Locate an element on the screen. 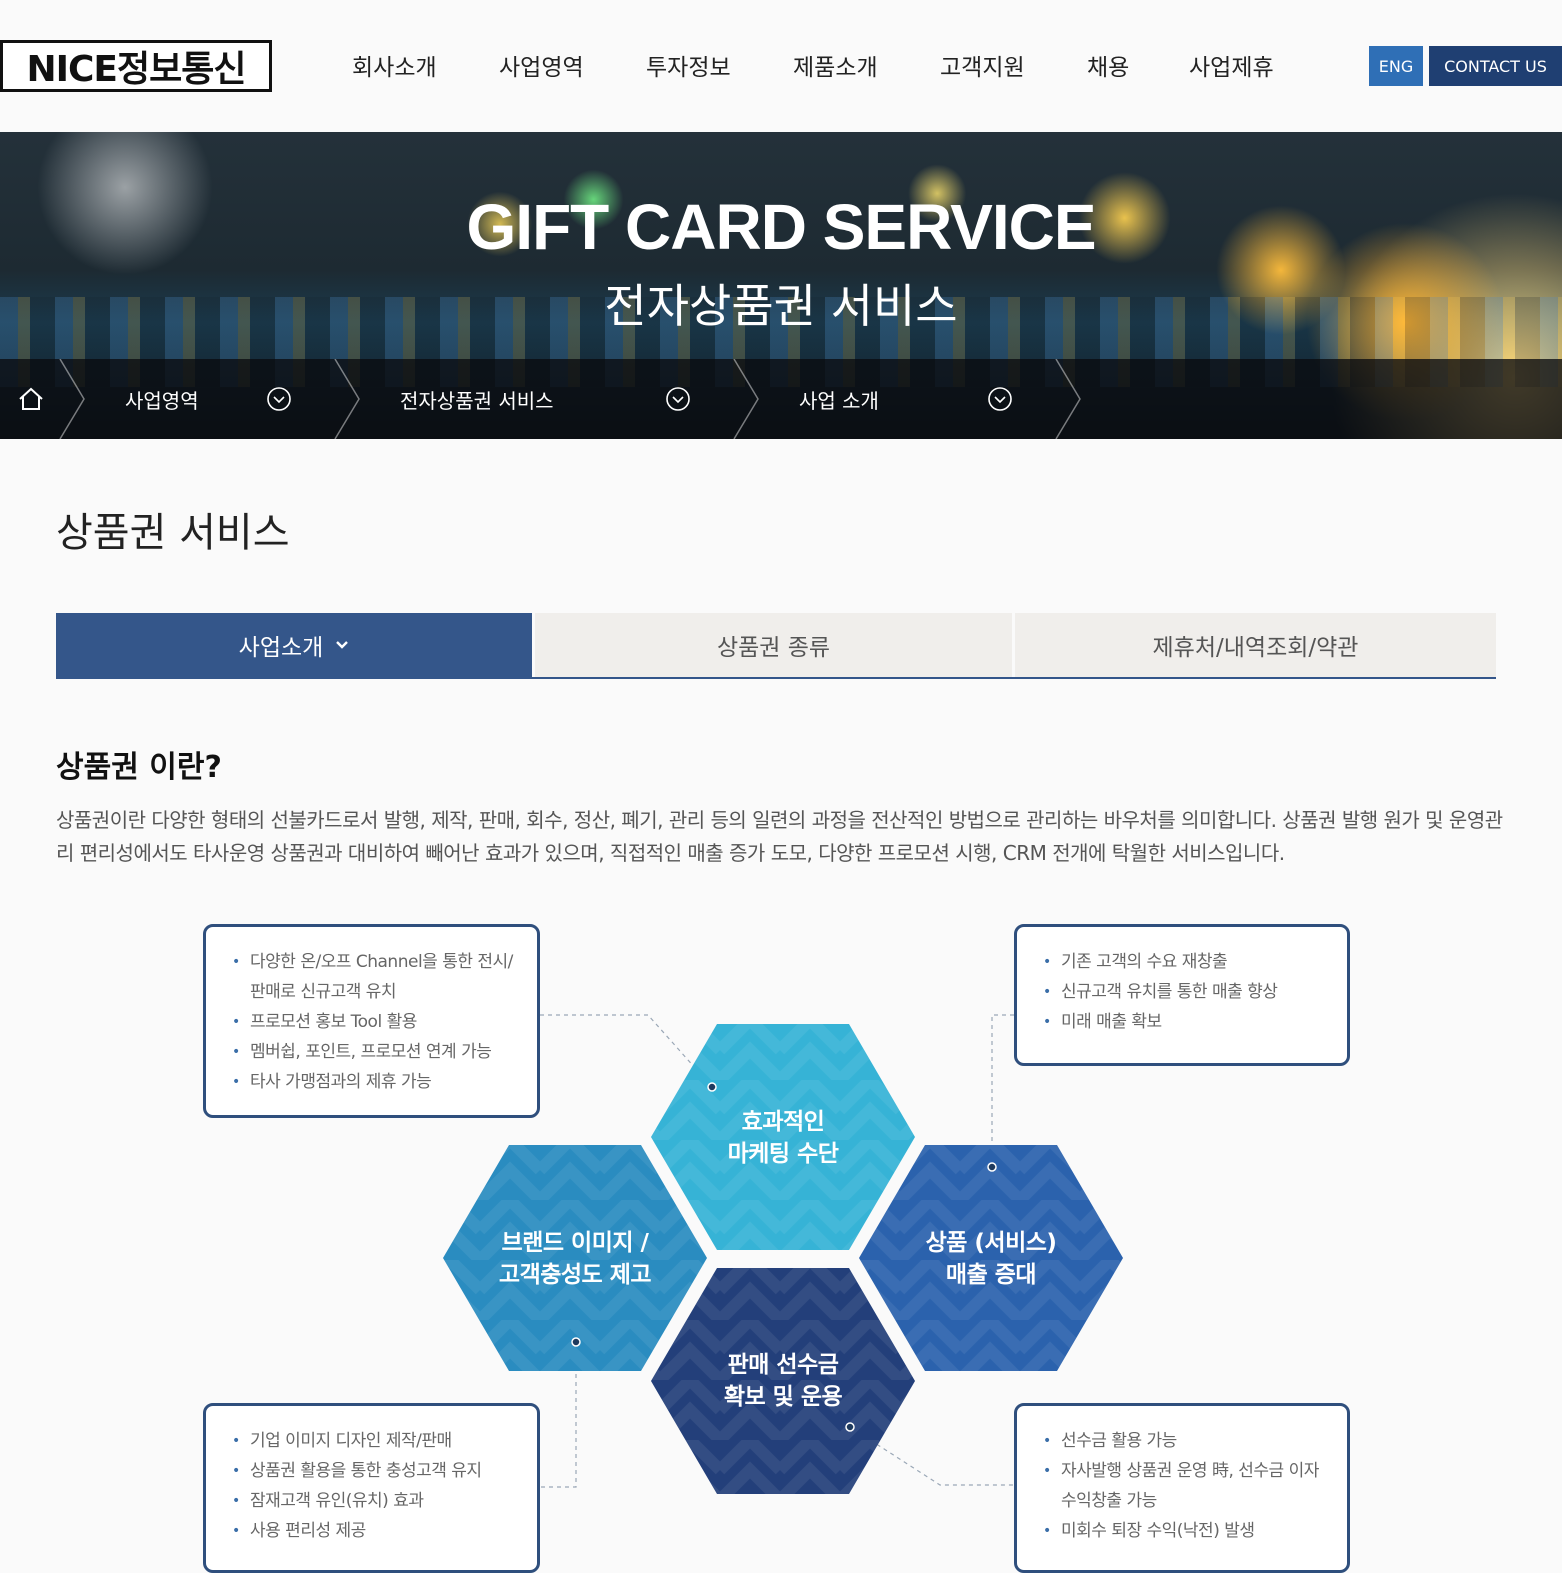 The width and height of the screenshot is (1562, 1573). nav-item-support: 고객지원 is located at coordinates (982, 65).